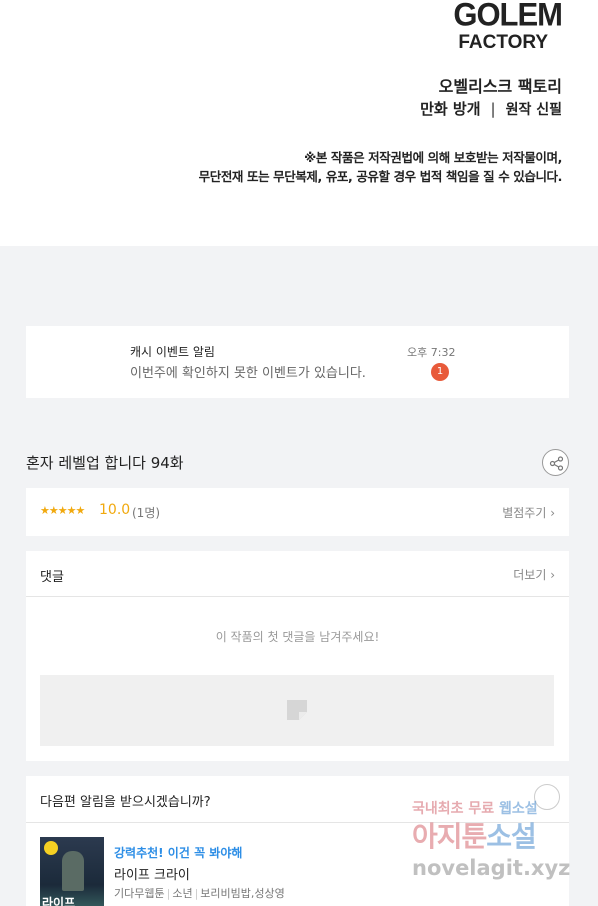 The width and height of the screenshot is (598, 906). I want to click on meta-authors: 보리비빔밥,성상영, so click(242, 893).